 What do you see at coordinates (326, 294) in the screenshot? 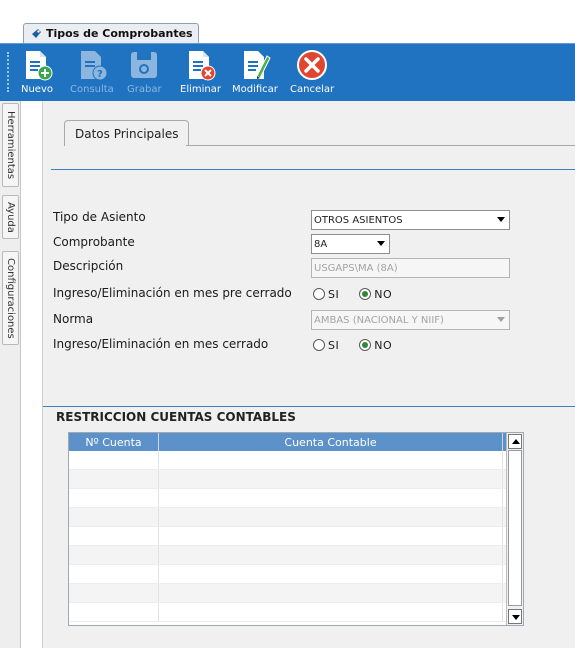
I see `pre-cerrado-si: SI` at bounding box center [326, 294].